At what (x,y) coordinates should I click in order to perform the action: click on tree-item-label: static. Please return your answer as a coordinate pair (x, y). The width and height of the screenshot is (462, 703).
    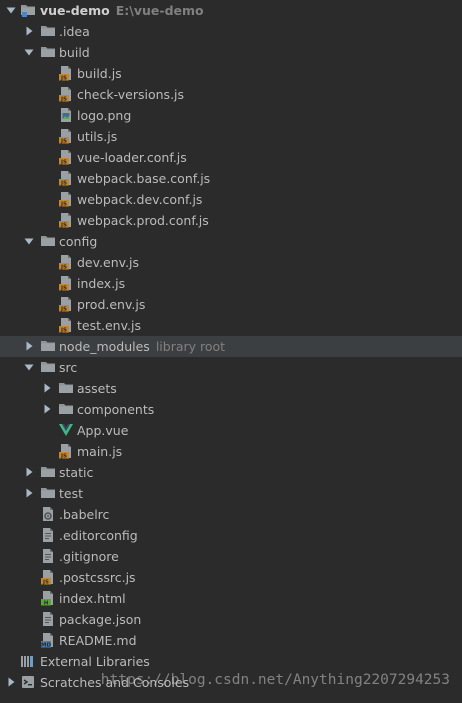
    Looking at the image, I should click on (76, 472).